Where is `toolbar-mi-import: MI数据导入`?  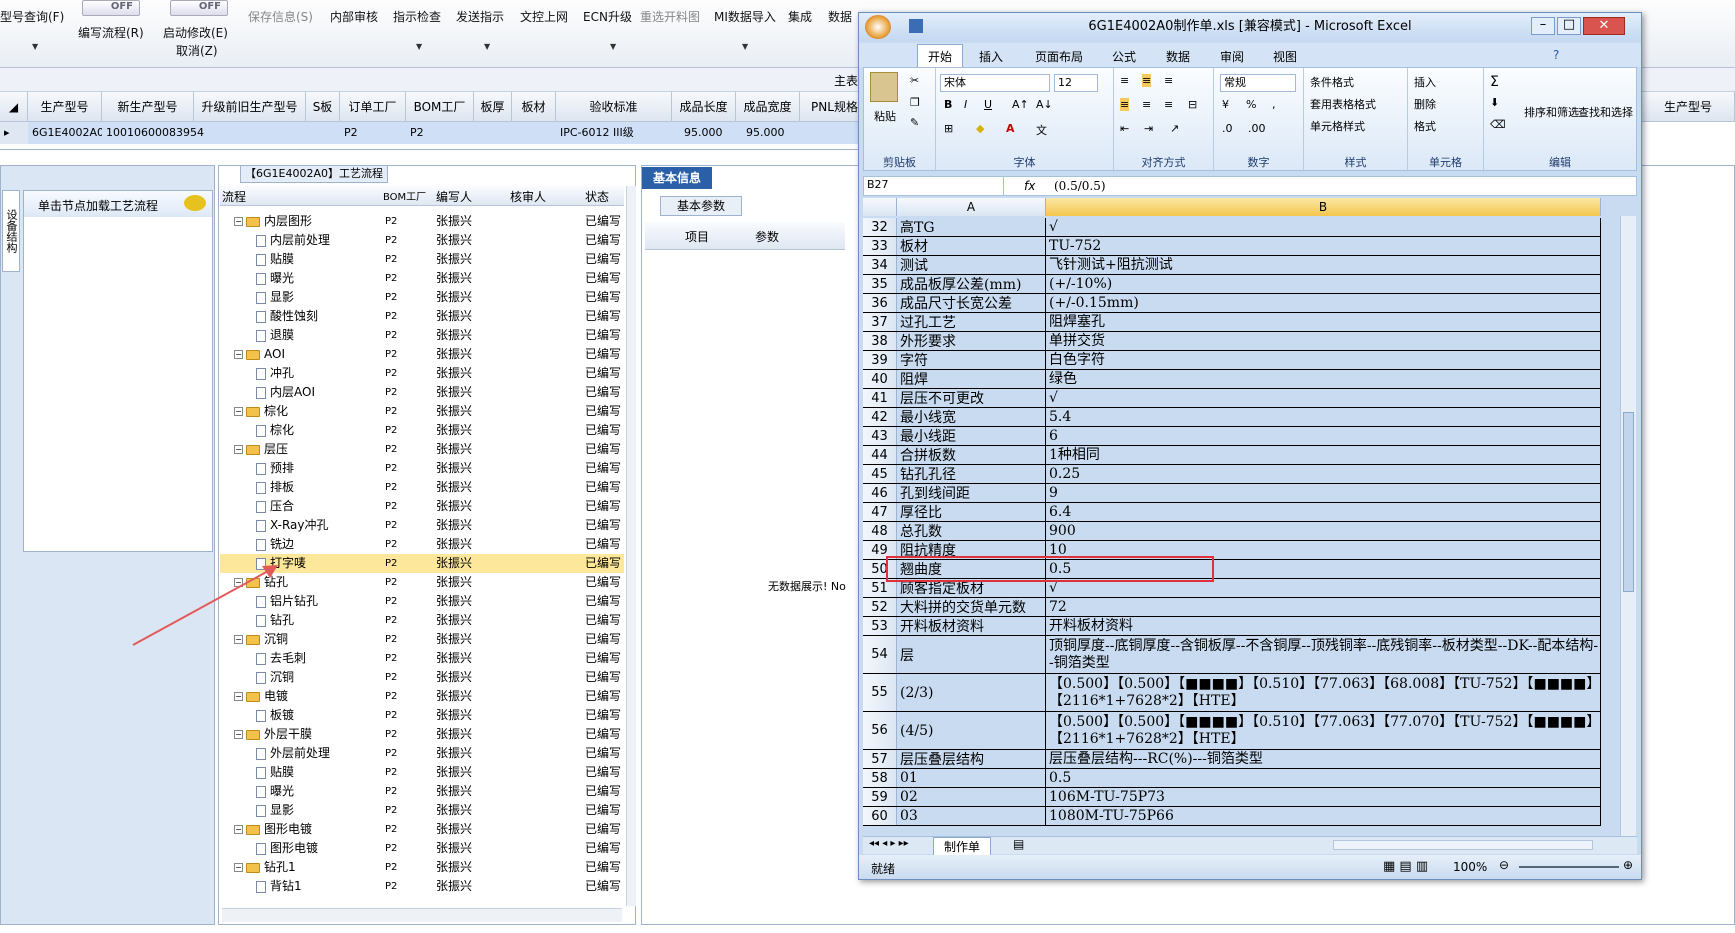 toolbar-mi-import: MI数据导入 is located at coordinates (745, 16).